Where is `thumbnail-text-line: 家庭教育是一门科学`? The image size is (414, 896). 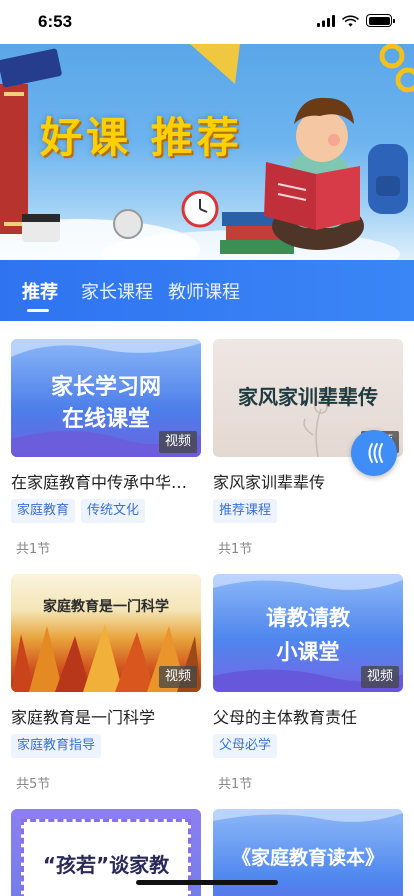
thumbnail-text-line: 家庭教育是一门科学 is located at coordinates (106, 607).